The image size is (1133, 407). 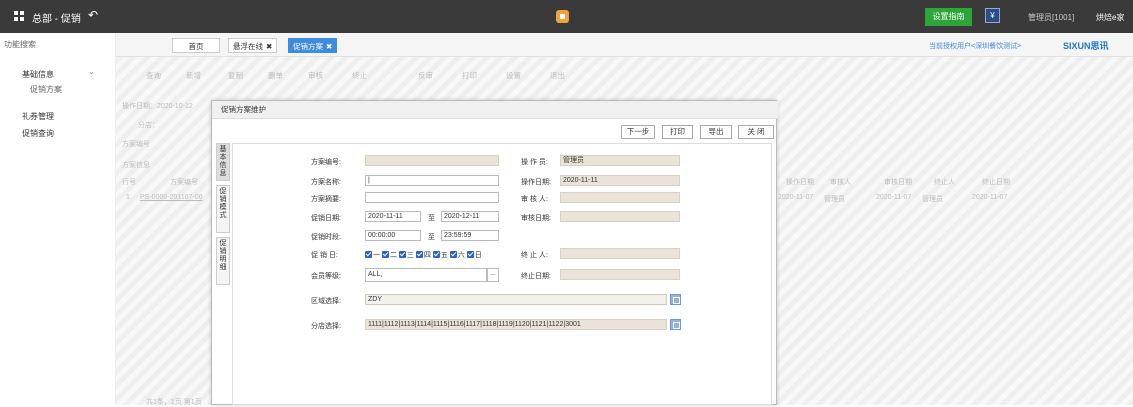 I want to click on weekday-wed: 三, so click(x=406, y=255).